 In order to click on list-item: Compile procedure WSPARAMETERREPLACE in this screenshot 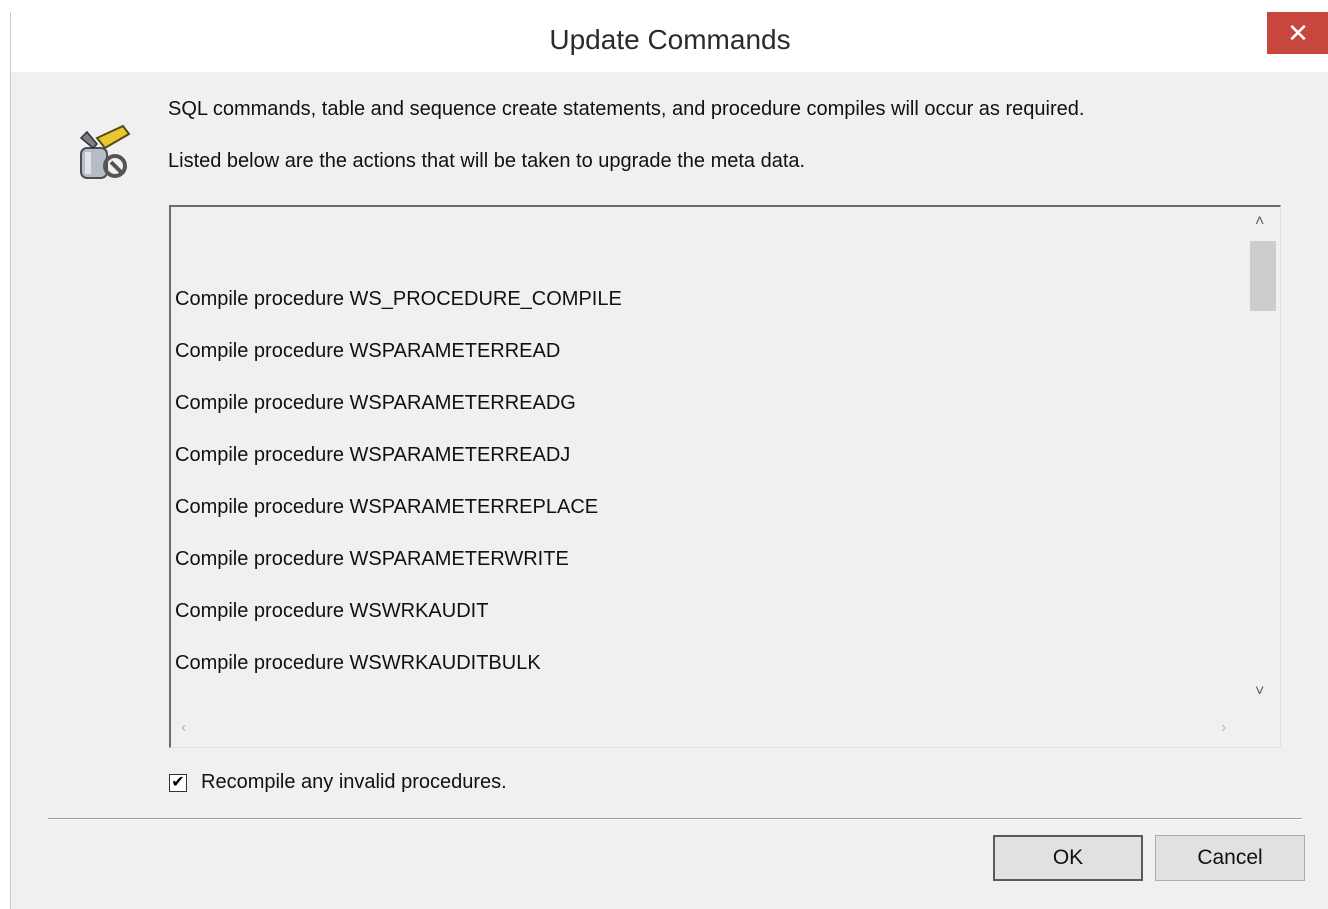, I will do `click(398, 521)`.